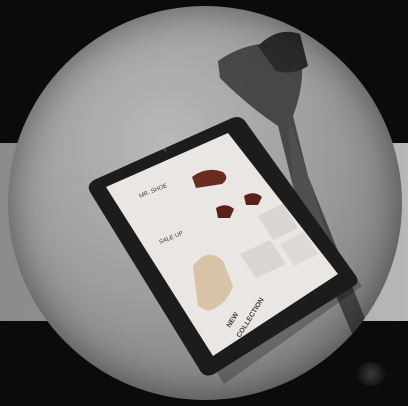 Image resolution: width=408 pixels, height=406 pixels. What do you see at coordinates (165, 150) in the screenshot?
I see `camera-dot` at bounding box center [165, 150].